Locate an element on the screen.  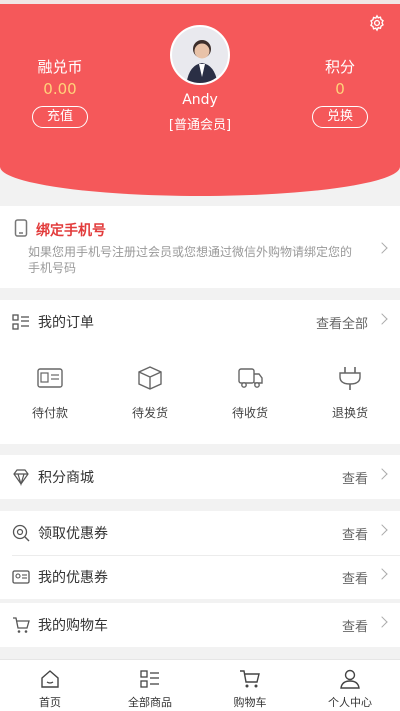
user-icon is located at coordinates (350, 679).